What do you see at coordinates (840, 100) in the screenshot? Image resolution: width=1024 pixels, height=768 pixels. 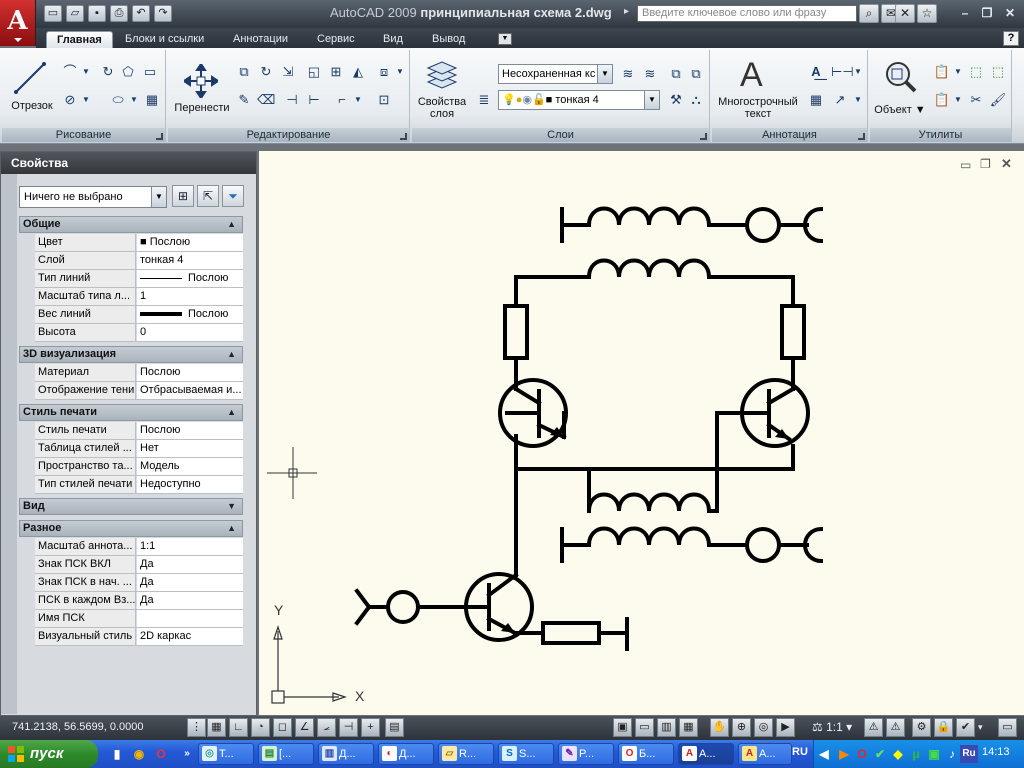 I see `multileader-icon: ↗` at bounding box center [840, 100].